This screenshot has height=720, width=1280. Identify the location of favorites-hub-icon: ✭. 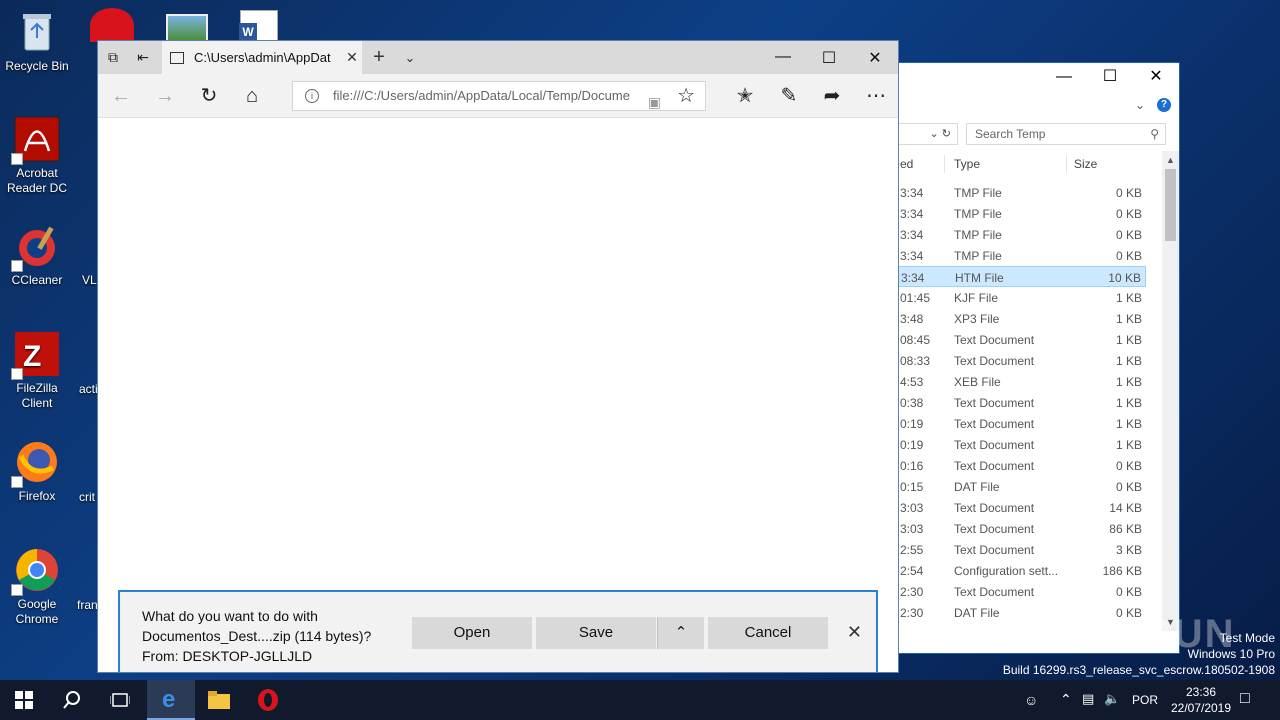
(745, 96).